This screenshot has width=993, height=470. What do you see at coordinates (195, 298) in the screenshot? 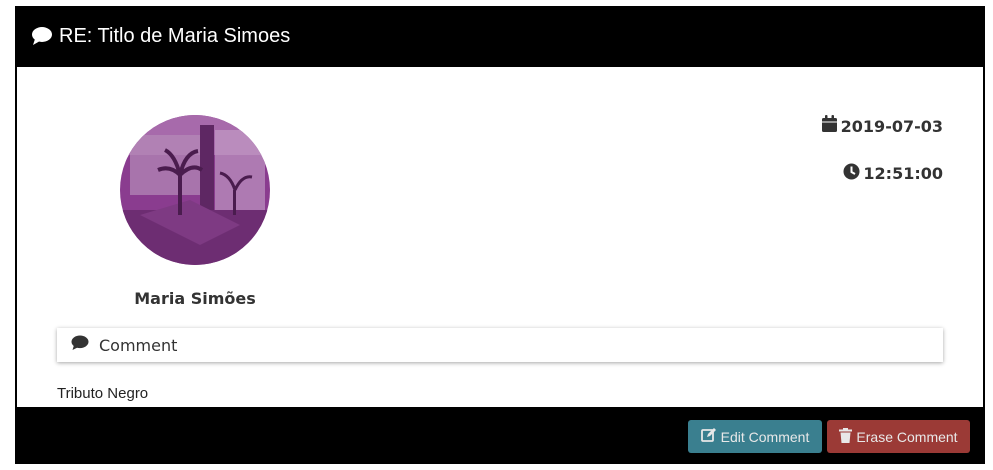
I see `author-name: Maria Simões` at bounding box center [195, 298].